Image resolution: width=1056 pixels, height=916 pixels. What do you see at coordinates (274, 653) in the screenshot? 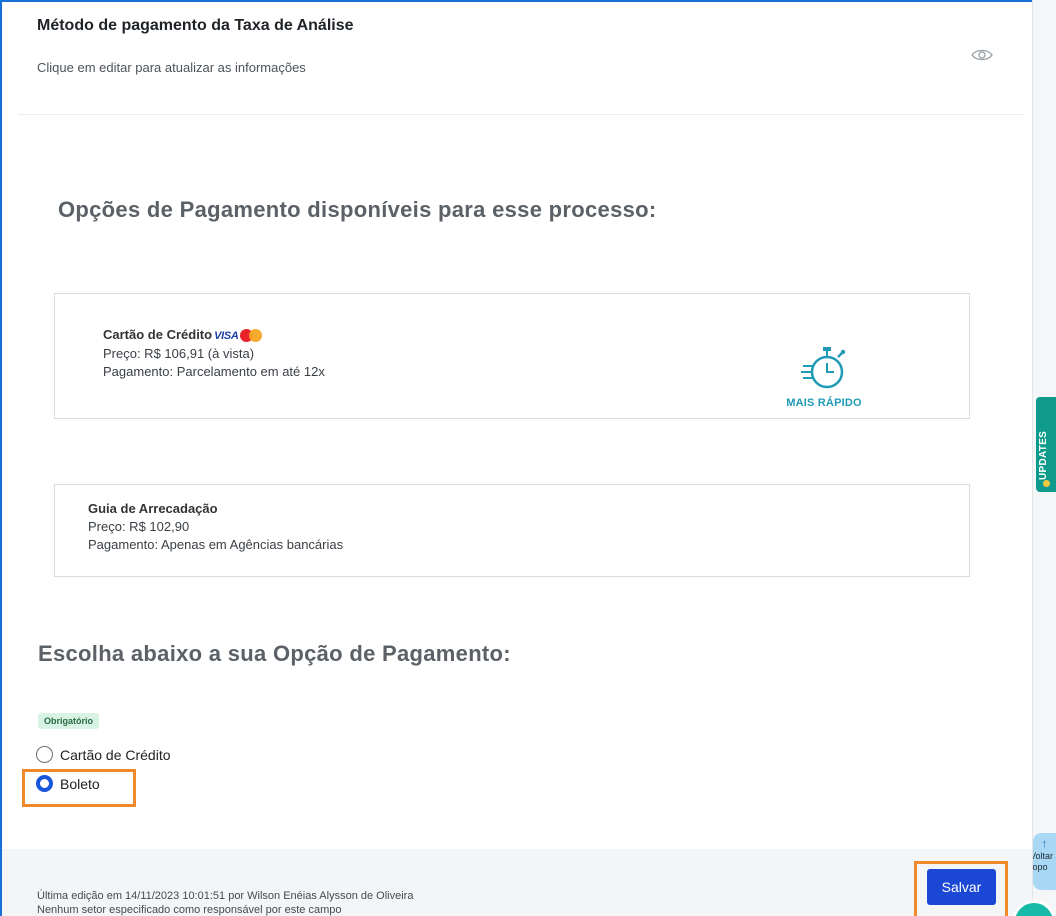
I see `choose-payment-title: Escolha abaixo a sua Opção de Pagamento:` at bounding box center [274, 653].